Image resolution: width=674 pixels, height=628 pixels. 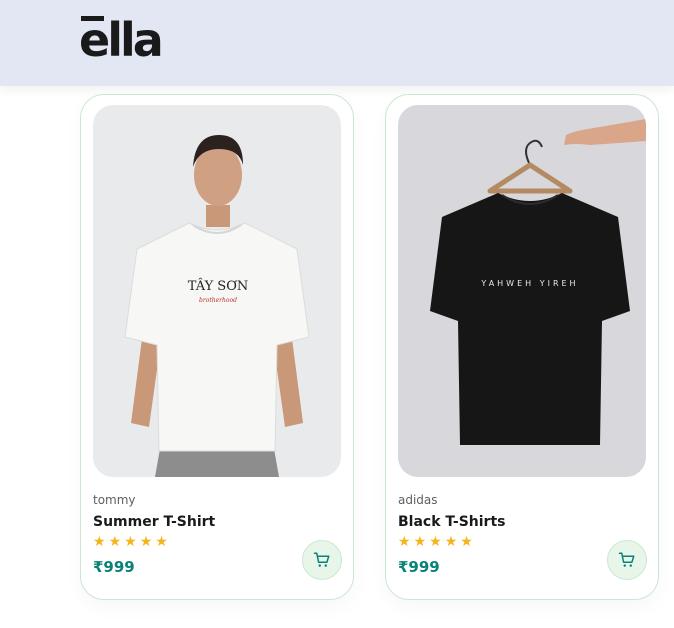 I want to click on logo-accent-bar, so click(x=92, y=18).